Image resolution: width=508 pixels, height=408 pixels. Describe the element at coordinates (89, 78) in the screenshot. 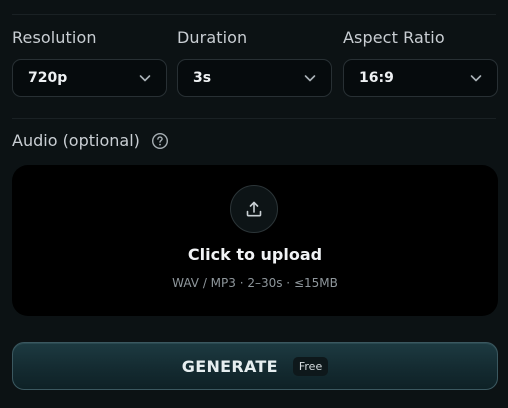

I see `resolution-select: 720p` at that location.